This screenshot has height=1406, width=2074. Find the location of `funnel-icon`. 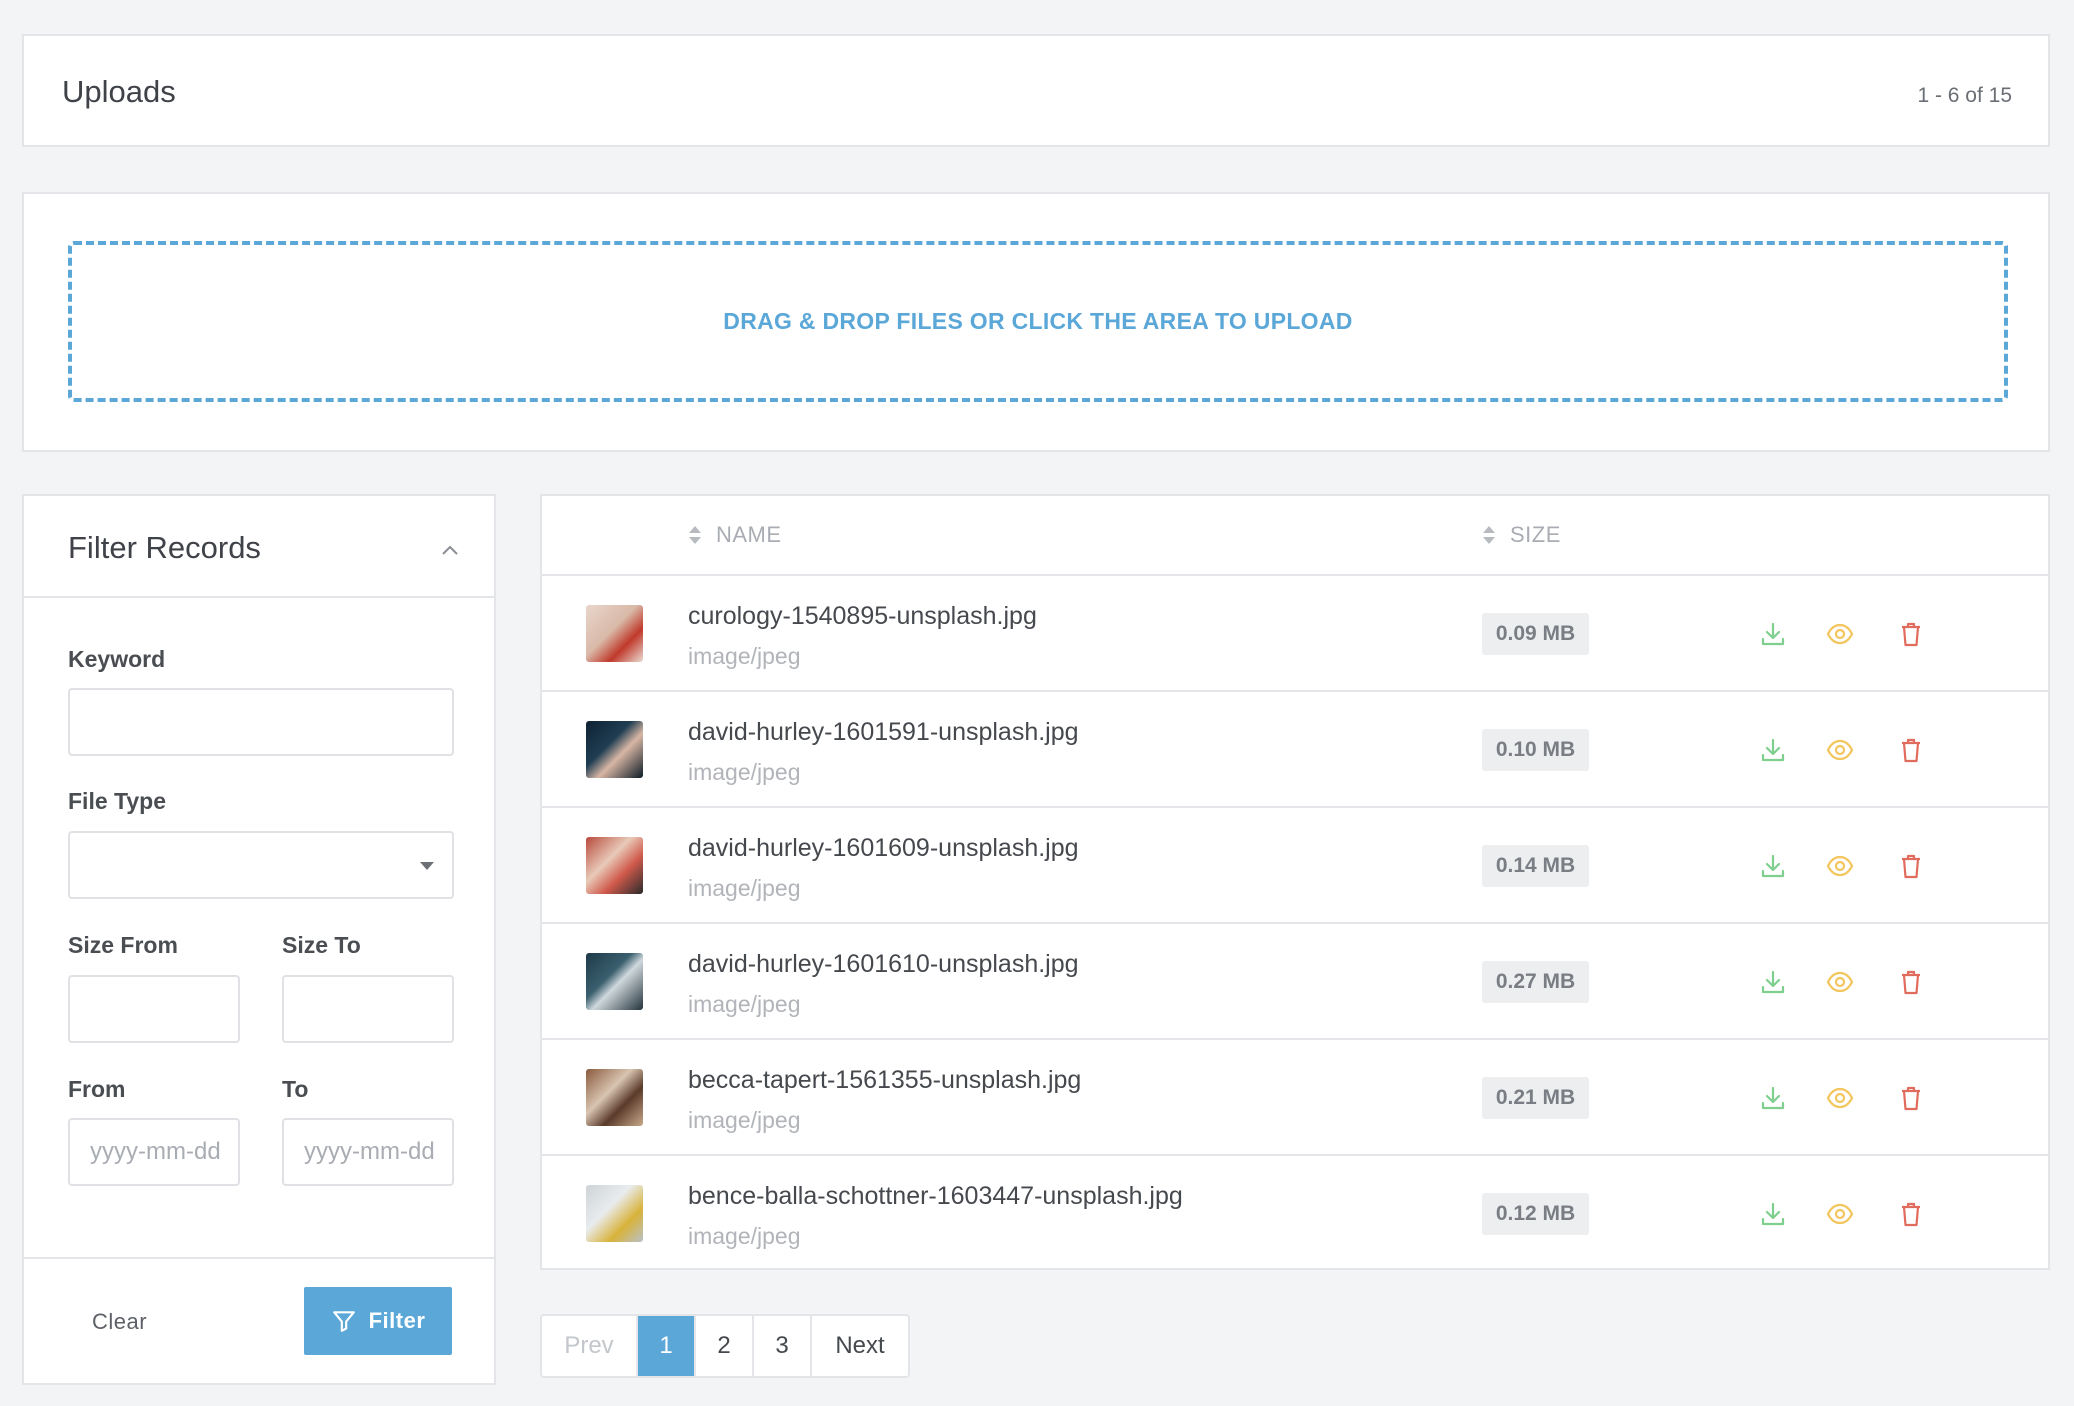

funnel-icon is located at coordinates (343, 1321).